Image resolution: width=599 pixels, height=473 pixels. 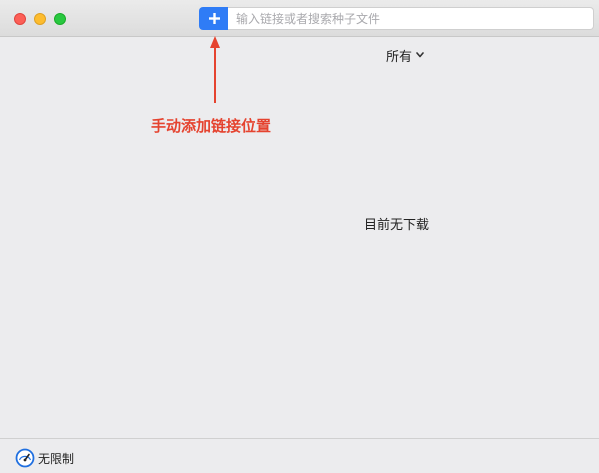 I want to click on add-link-button, so click(x=214, y=18).